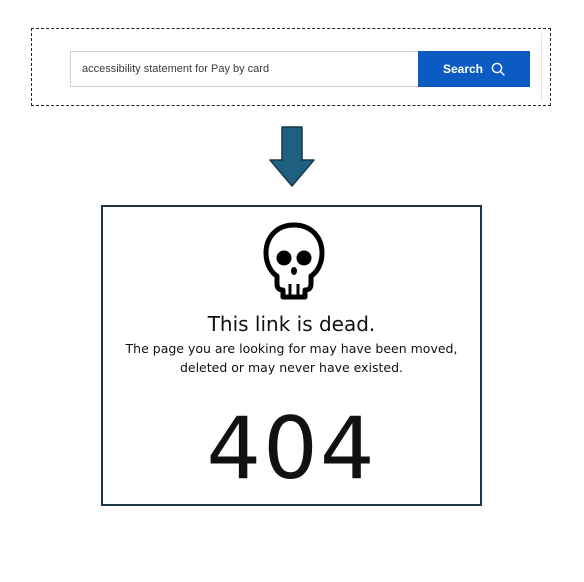  Describe the element at coordinates (292, 157) in the screenshot. I see `arrow-down-icon` at that location.